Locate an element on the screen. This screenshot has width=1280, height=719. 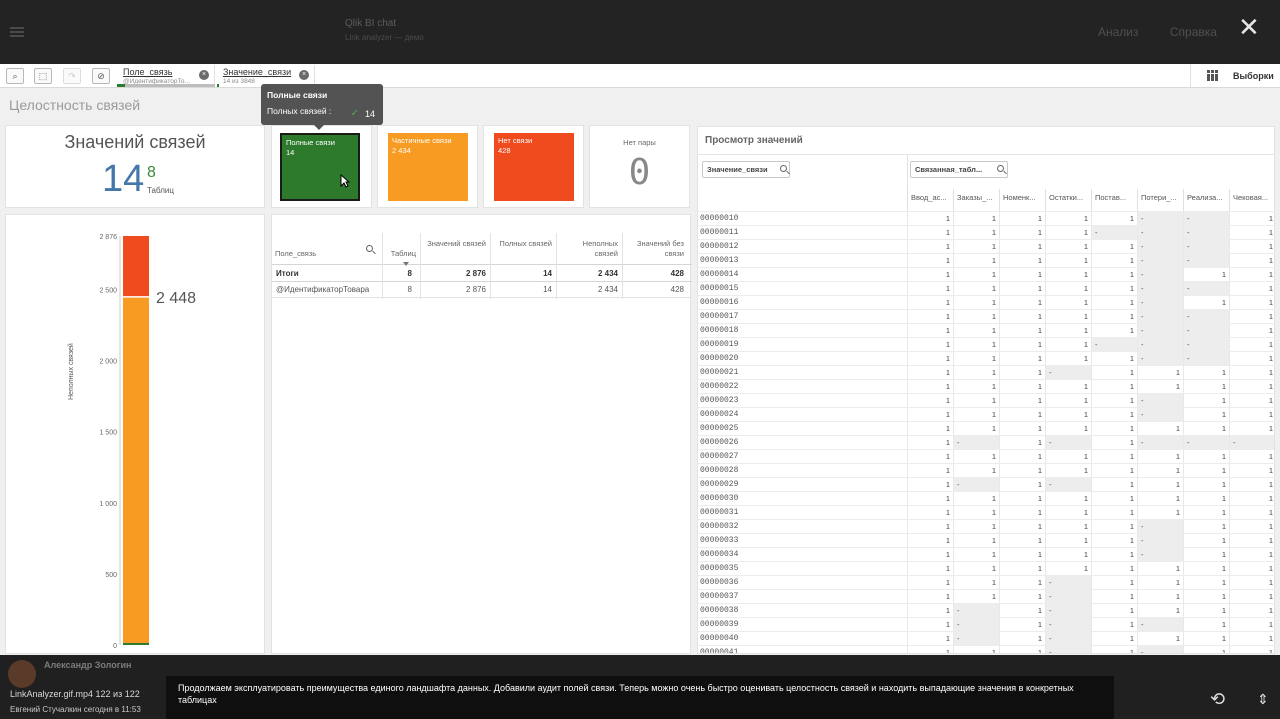
value-row-id: 00000033 is located at coordinates (719, 540).